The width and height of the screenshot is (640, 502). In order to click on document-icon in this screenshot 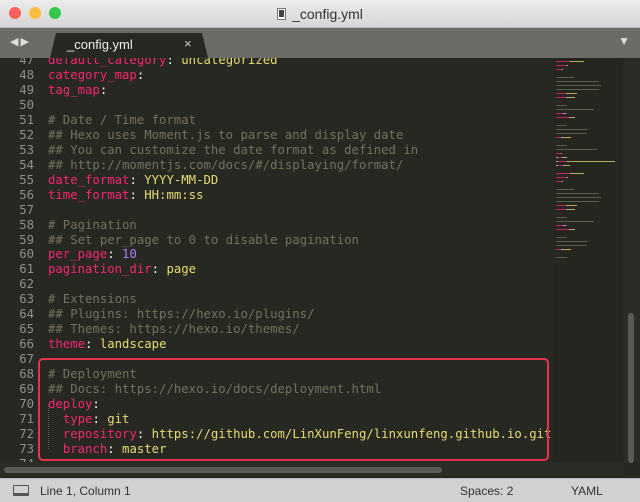, I will do `click(282, 14)`.